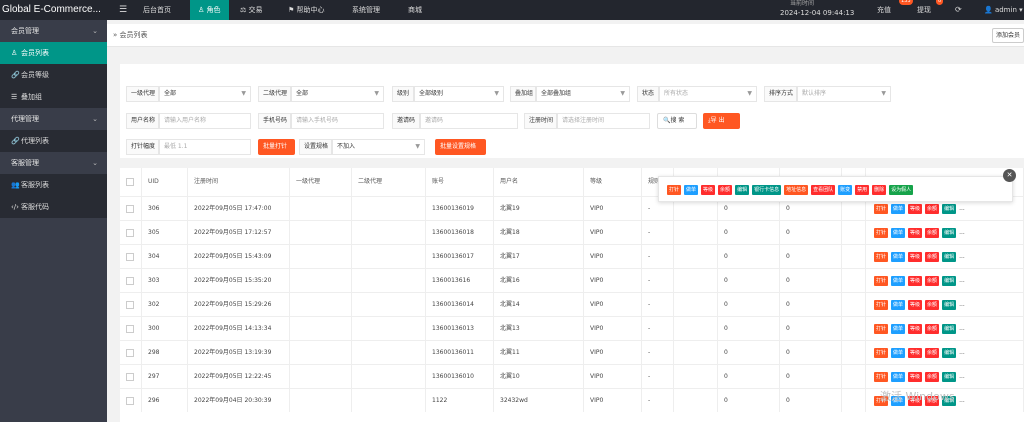 The width and height of the screenshot is (1024, 422). Describe the element at coordinates (895, 10) in the screenshot. I see `recharge-link: 充值 133` at that location.